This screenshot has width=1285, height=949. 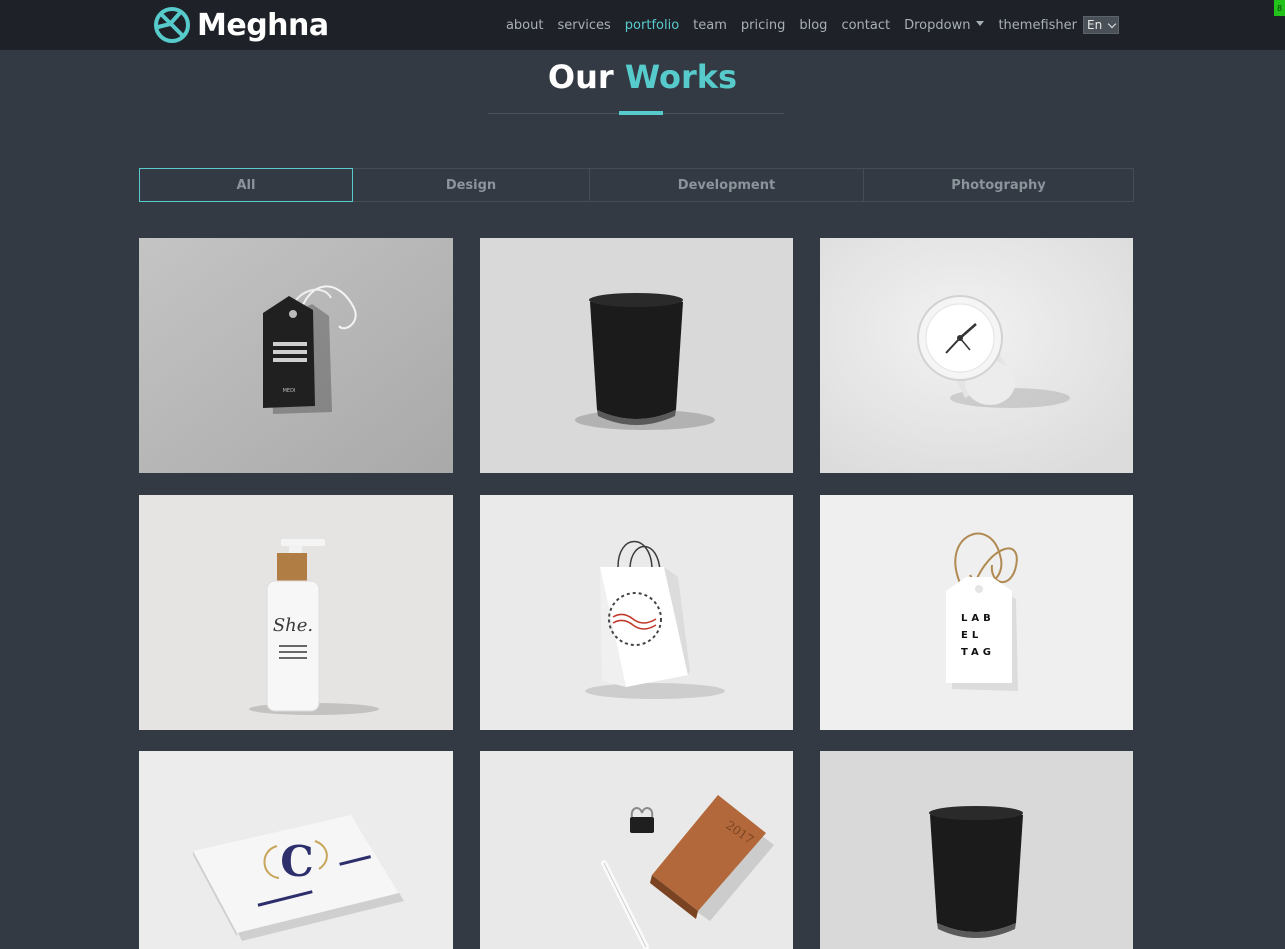 I want to click on portfolio-filters: All Design Development Photography, so click(x=636, y=185).